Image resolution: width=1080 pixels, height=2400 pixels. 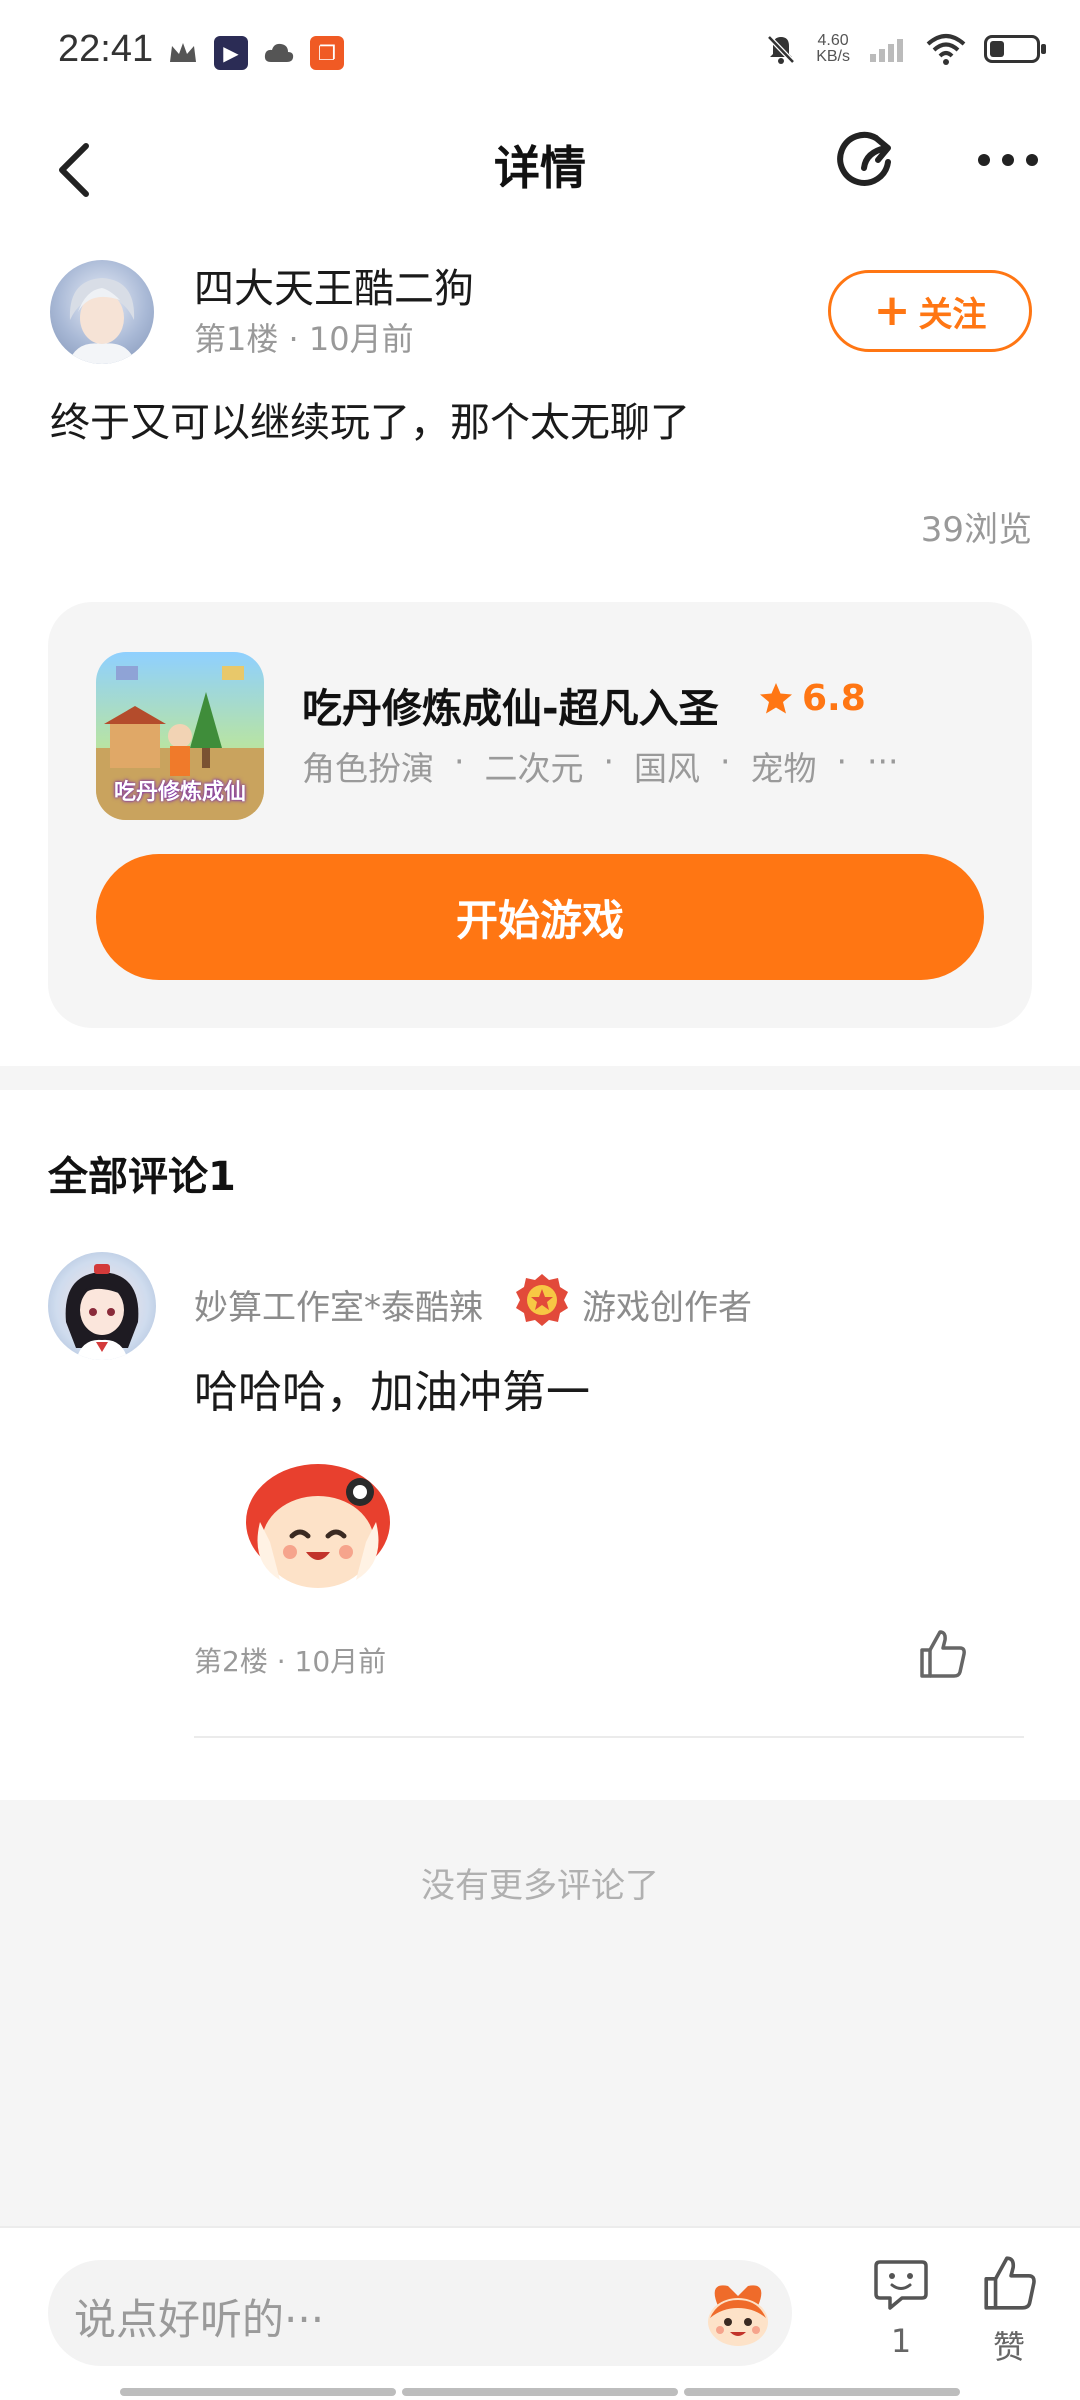 What do you see at coordinates (833, 40) in the screenshot?
I see `network-speed-value: 4.60` at bounding box center [833, 40].